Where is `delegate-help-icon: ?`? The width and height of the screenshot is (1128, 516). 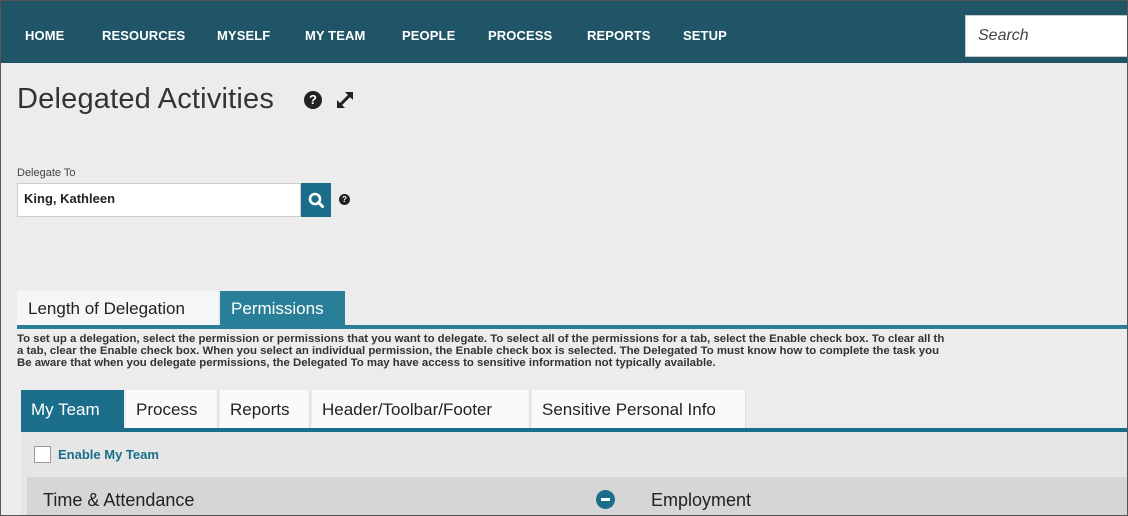
delegate-help-icon: ? is located at coordinates (344, 199).